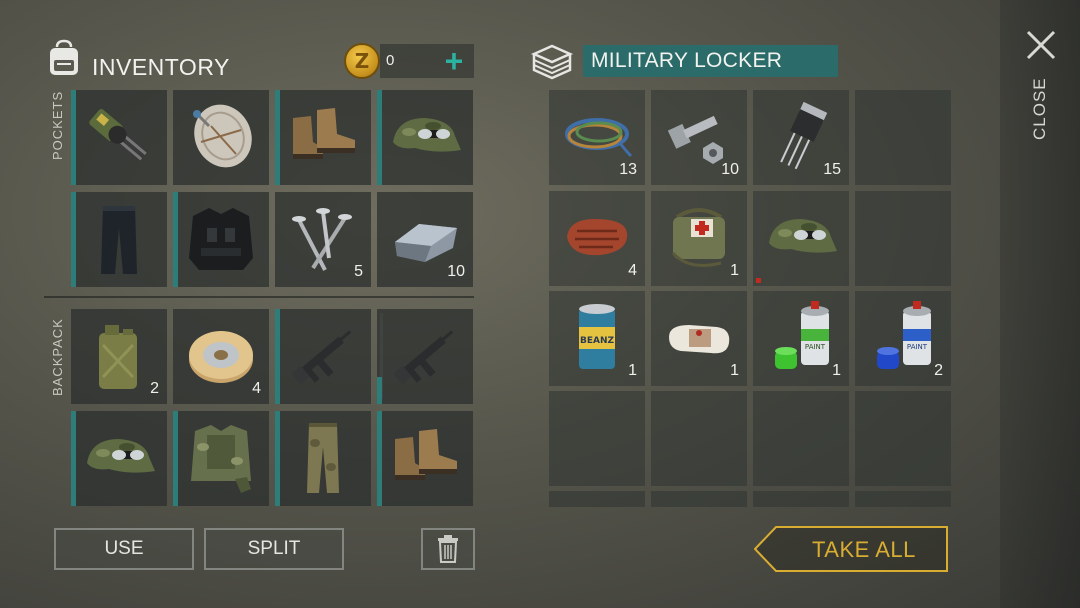 The image size is (1080, 608). I want to click on nails-icon, so click(322, 239).